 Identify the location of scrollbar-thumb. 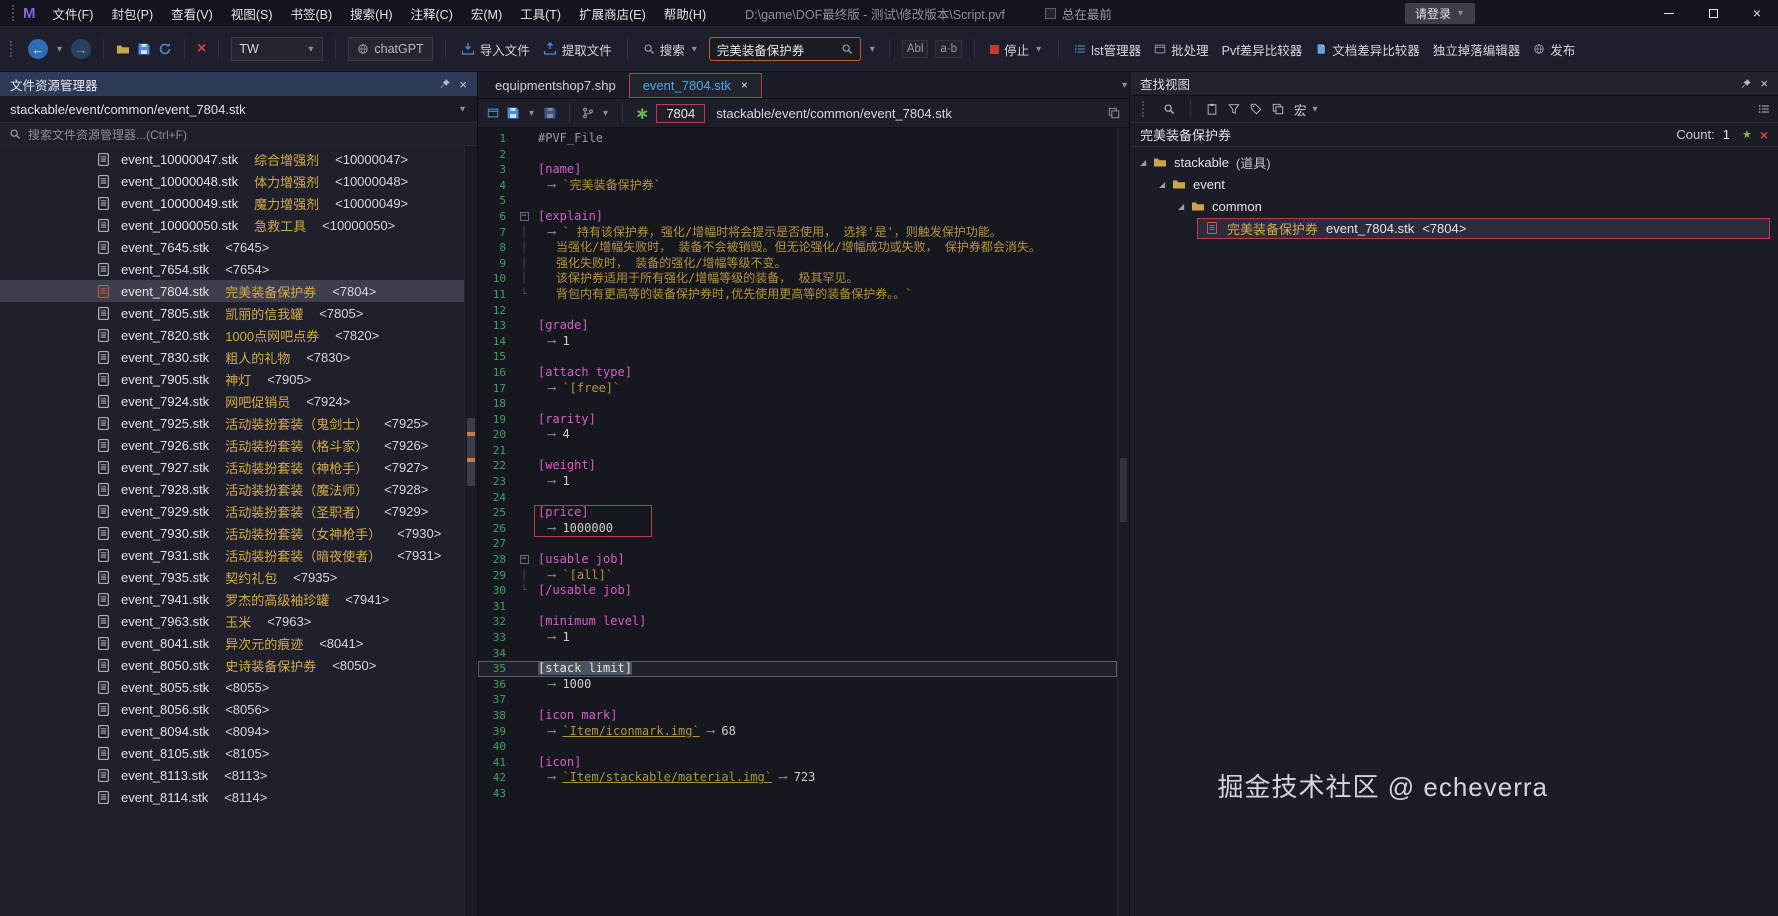
(471, 452).